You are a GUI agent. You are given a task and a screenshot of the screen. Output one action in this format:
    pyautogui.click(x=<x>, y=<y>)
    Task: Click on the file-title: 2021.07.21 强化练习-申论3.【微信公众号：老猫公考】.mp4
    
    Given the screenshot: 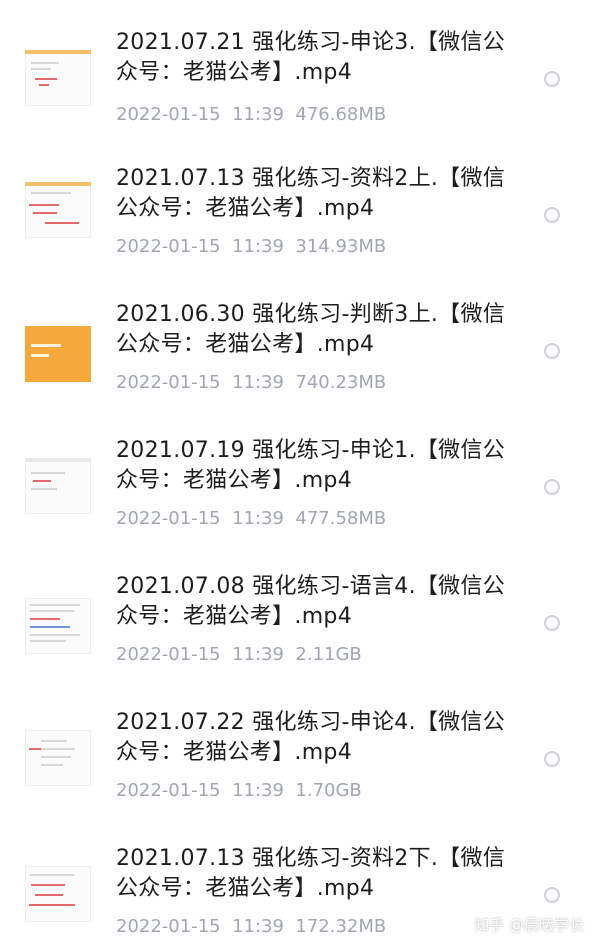 What is the action you would take?
    pyautogui.click(x=311, y=57)
    